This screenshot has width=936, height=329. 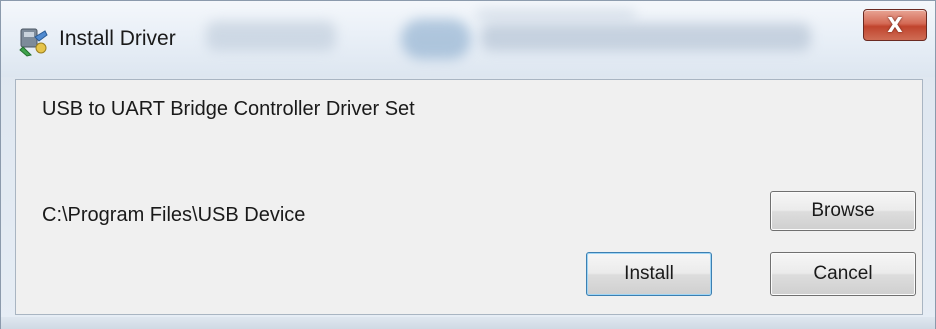 What do you see at coordinates (174, 215) in the screenshot?
I see `install-path-label: C:\Program Files\USB Device` at bounding box center [174, 215].